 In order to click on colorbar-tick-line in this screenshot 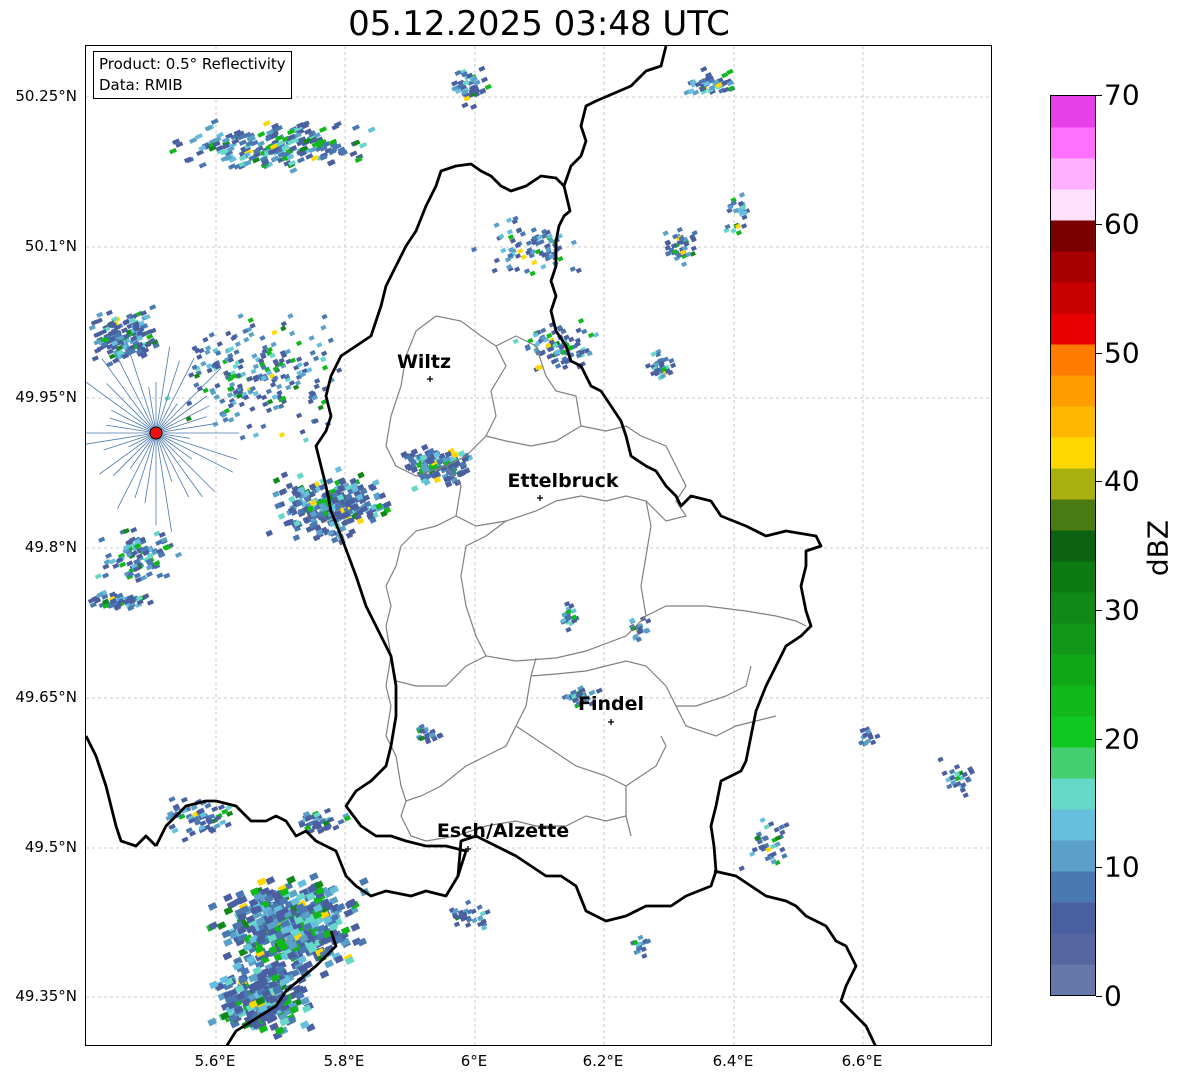, I will do `click(1099, 353)`.